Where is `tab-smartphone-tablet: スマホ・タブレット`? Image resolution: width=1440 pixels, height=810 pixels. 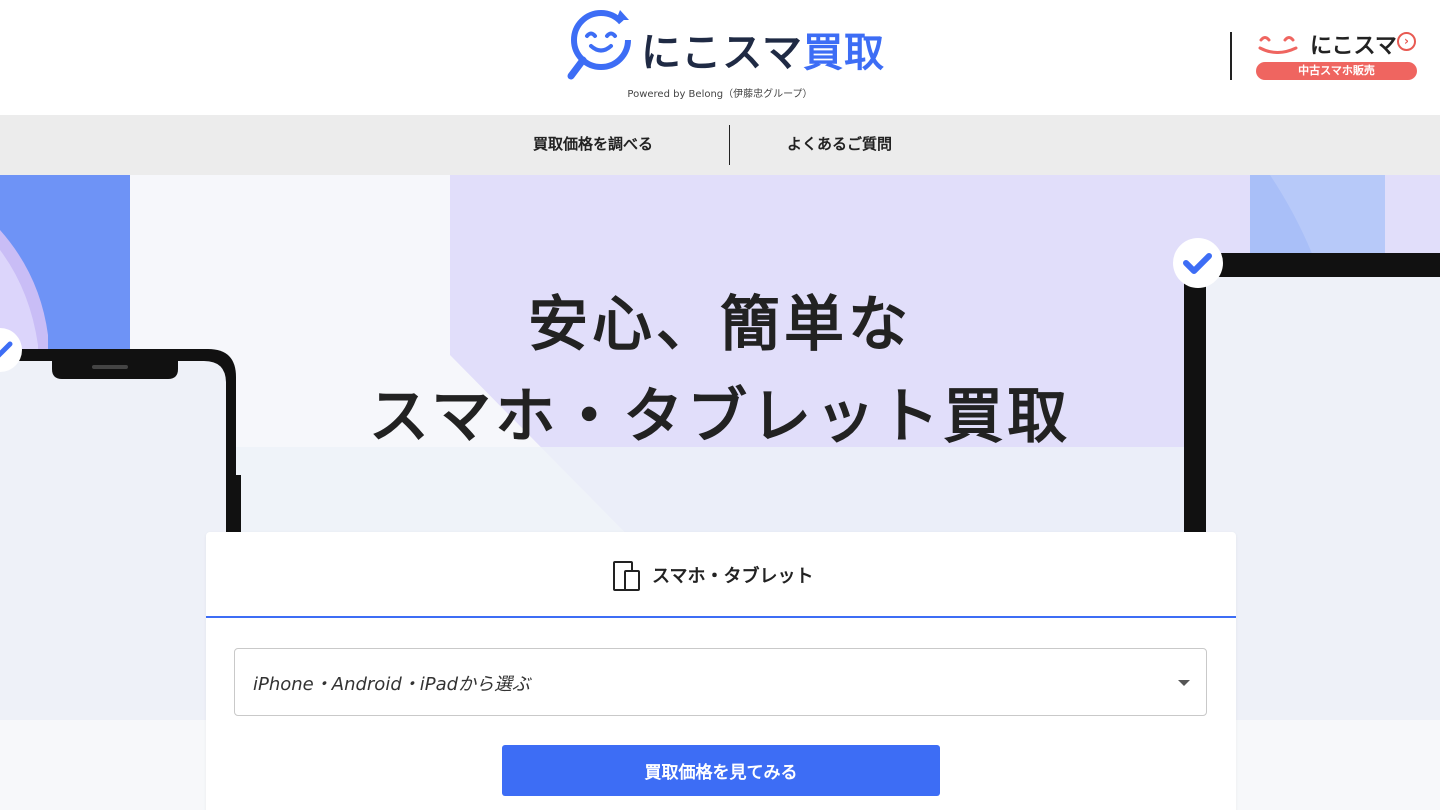 tab-smartphone-tablet: スマホ・タブレット is located at coordinates (721, 575).